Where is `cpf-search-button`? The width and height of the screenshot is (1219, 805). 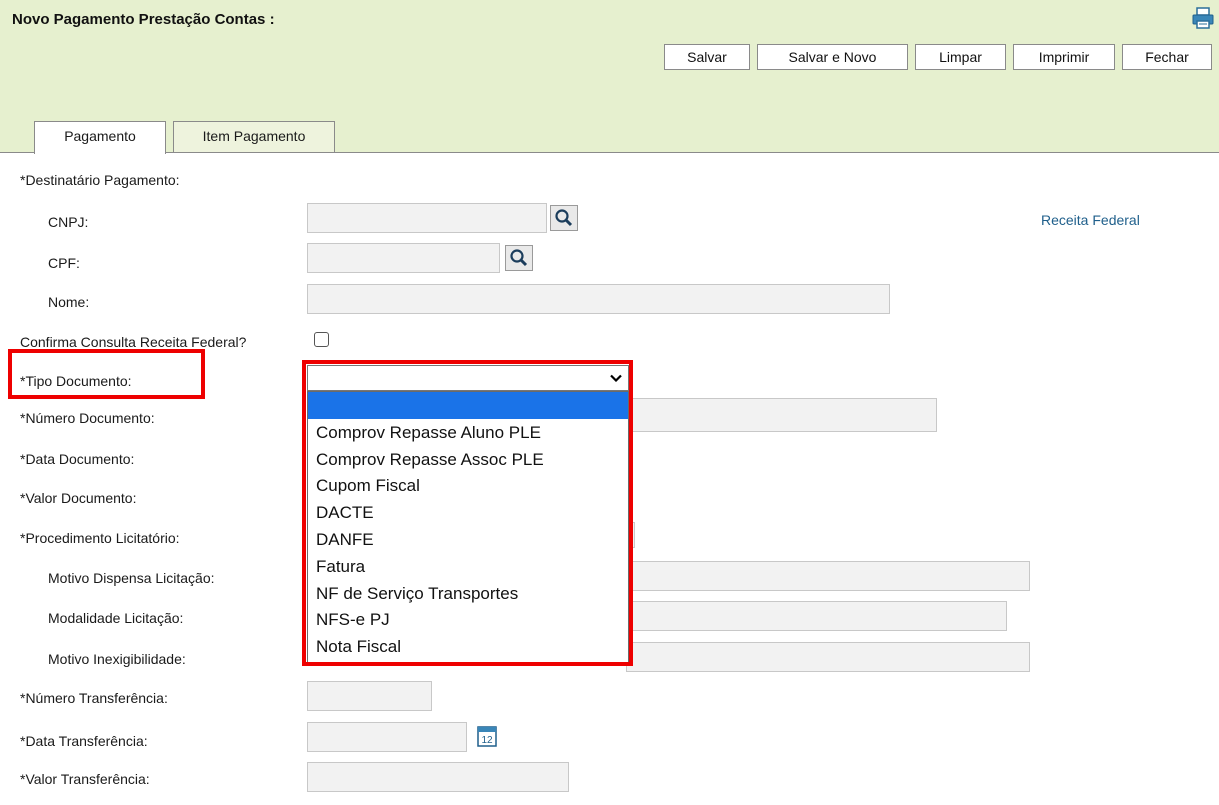
cpf-search-button is located at coordinates (519, 258).